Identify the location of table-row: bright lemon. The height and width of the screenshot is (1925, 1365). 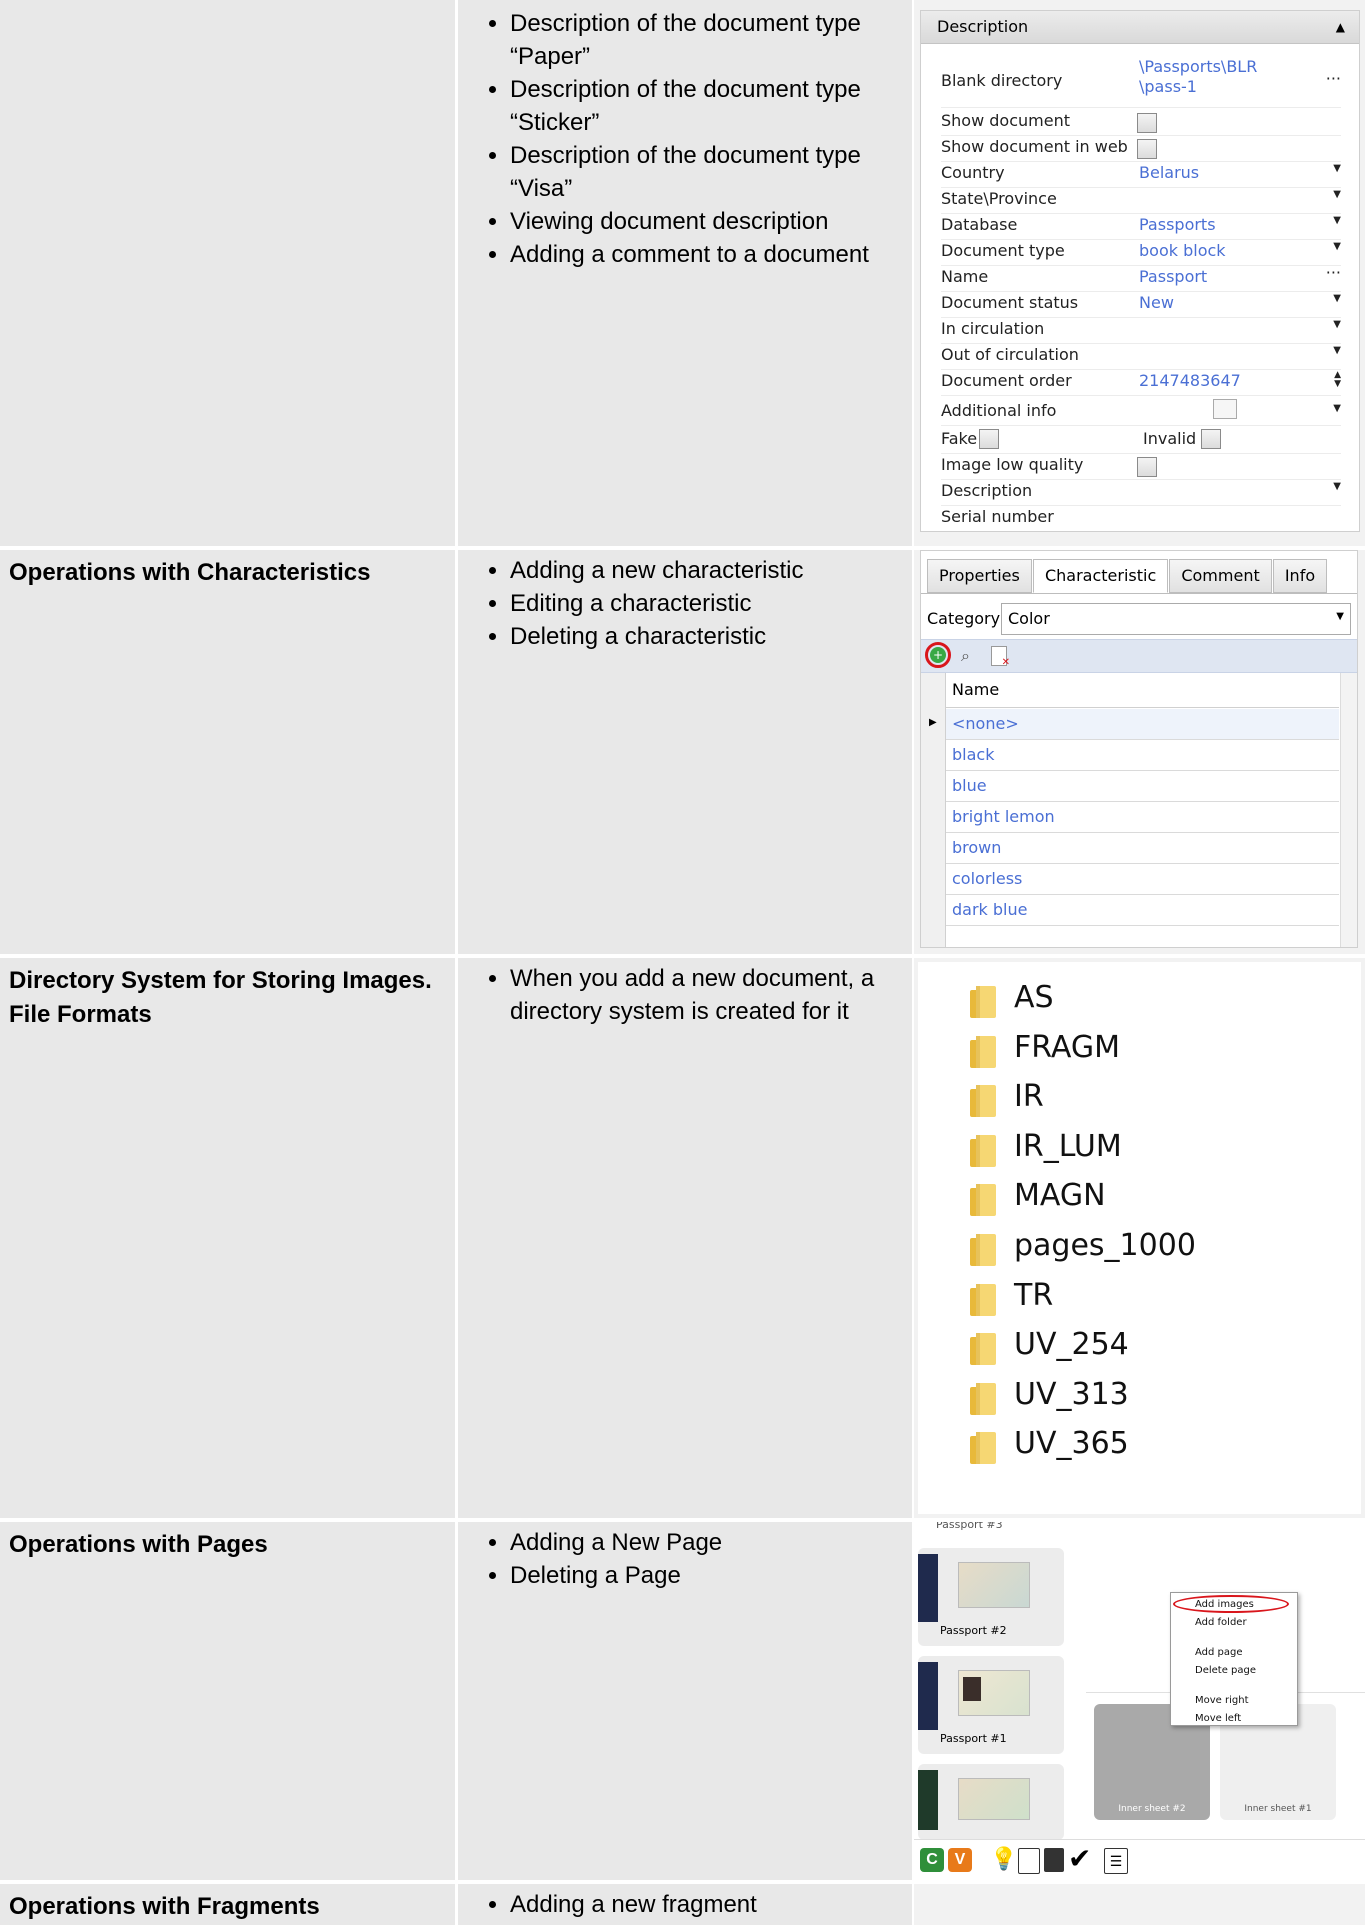
(1142, 817).